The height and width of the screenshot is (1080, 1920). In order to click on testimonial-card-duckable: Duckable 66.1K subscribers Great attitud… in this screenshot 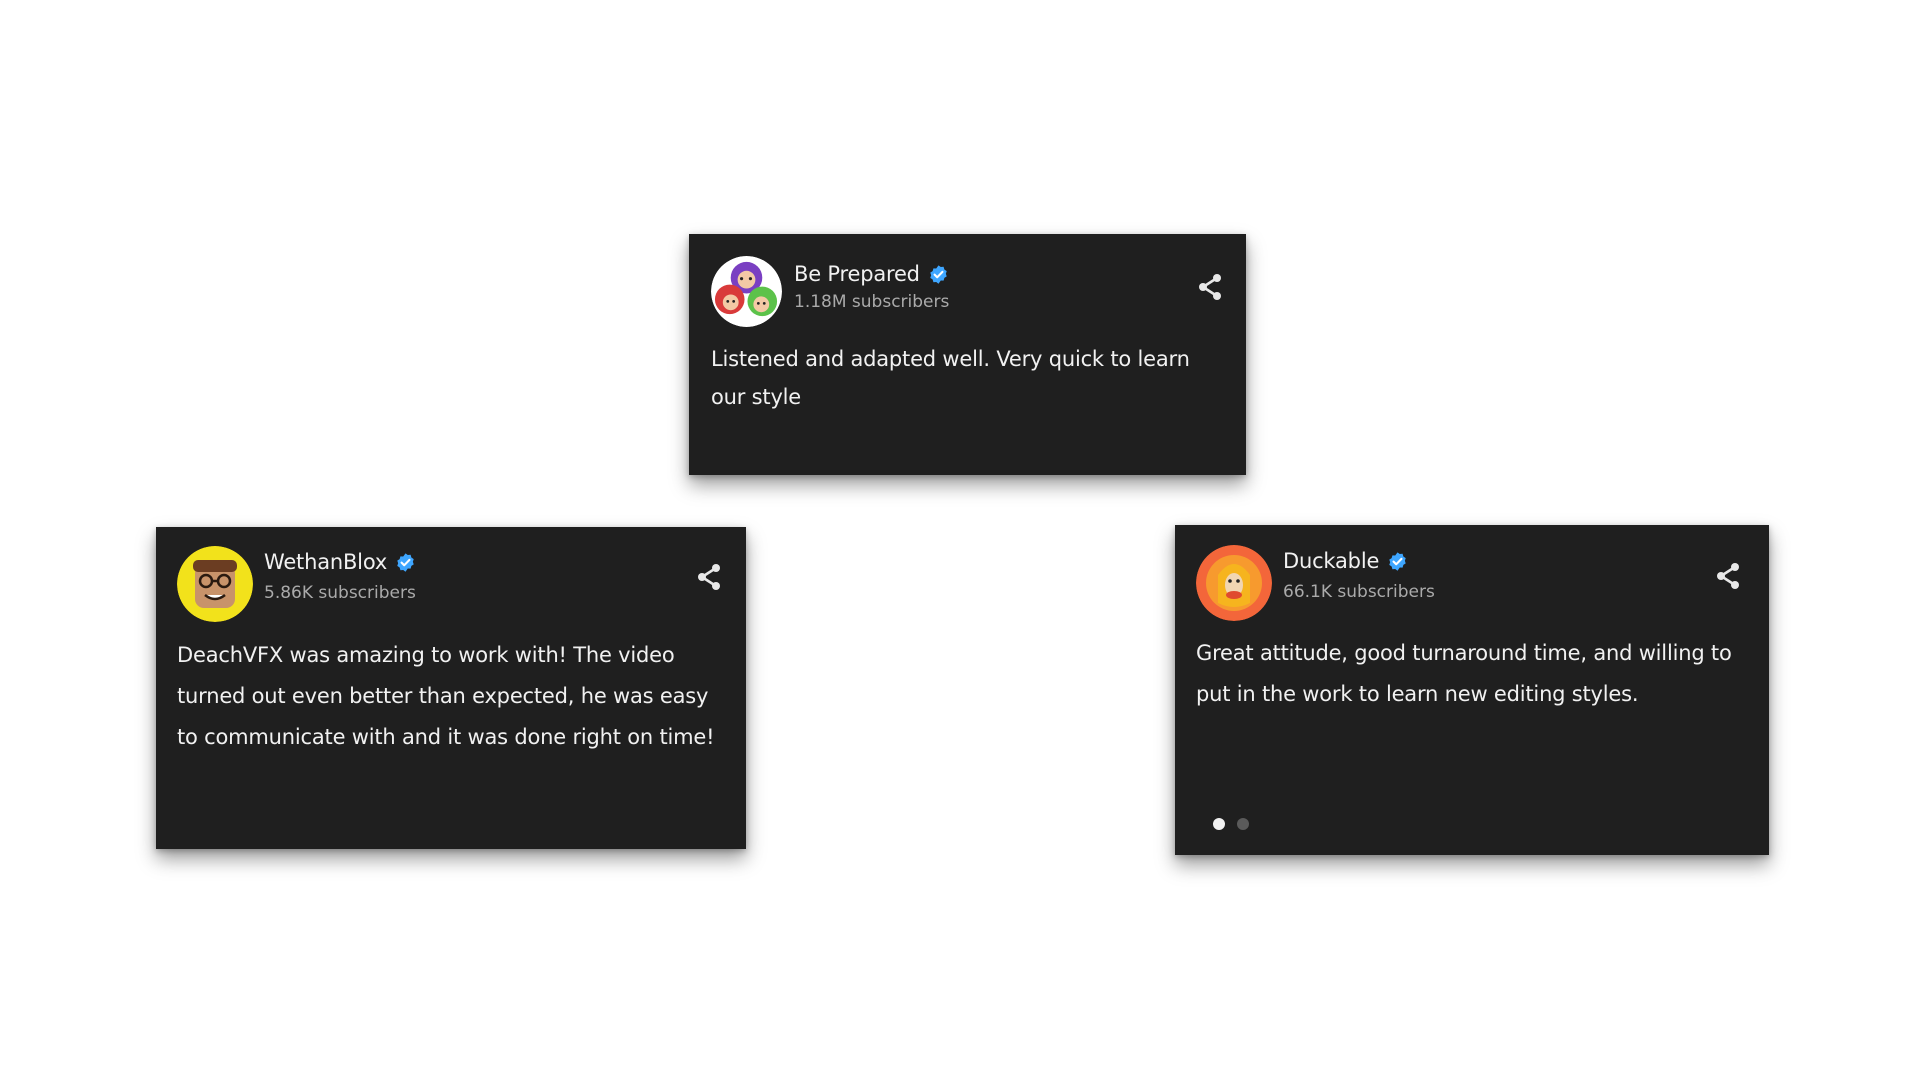, I will do `click(1472, 690)`.